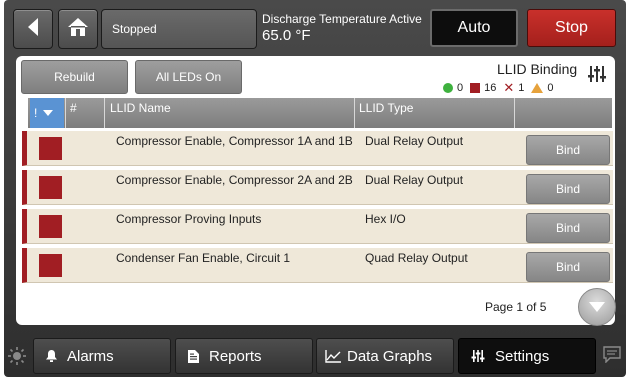  I want to click on llid-type: Quad Relay Output, so click(416, 258).